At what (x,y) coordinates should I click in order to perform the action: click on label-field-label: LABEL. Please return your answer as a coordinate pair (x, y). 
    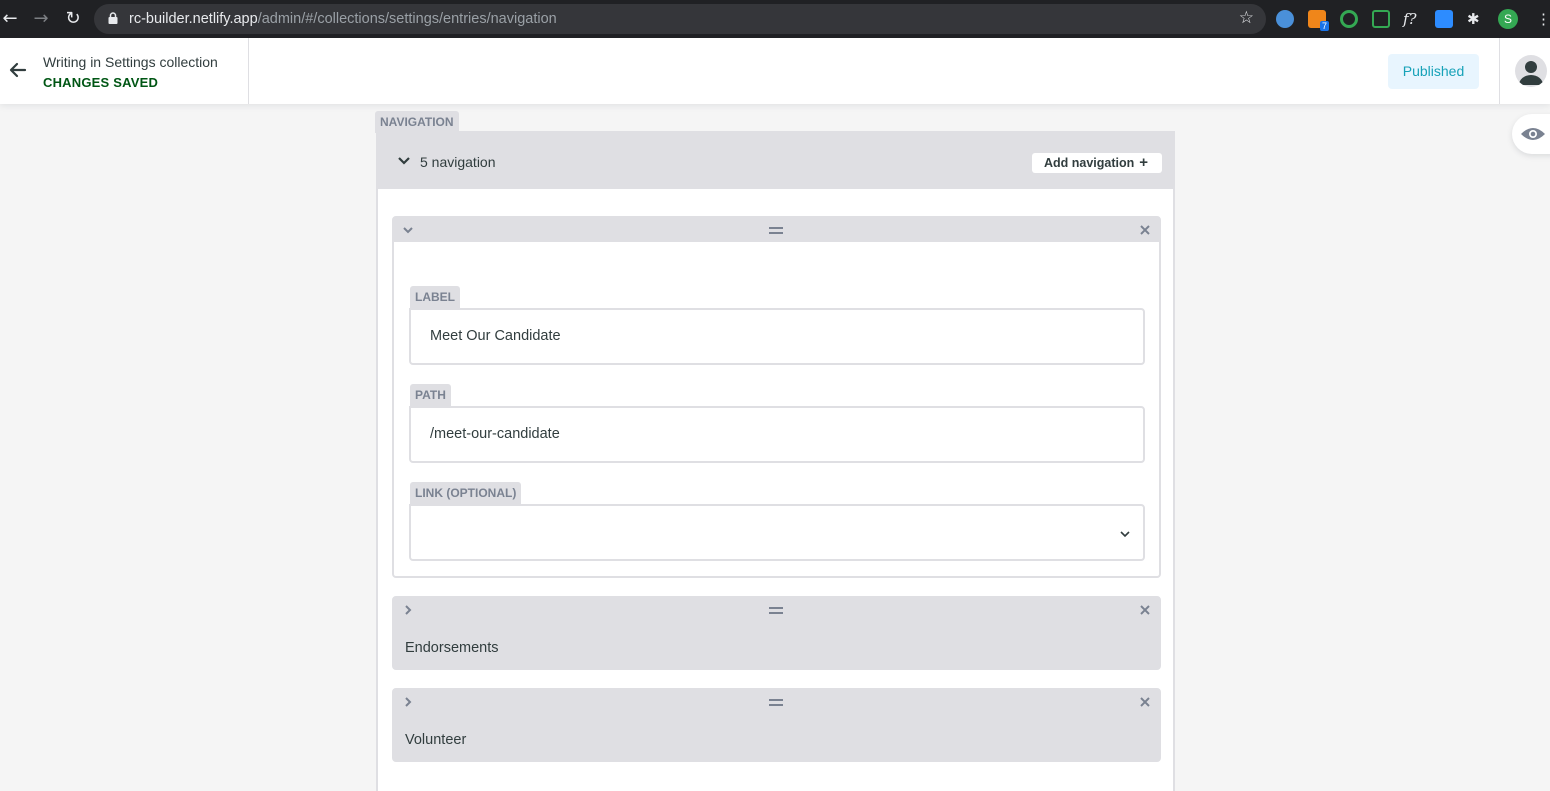
    Looking at the image, I should click on (435, 297).